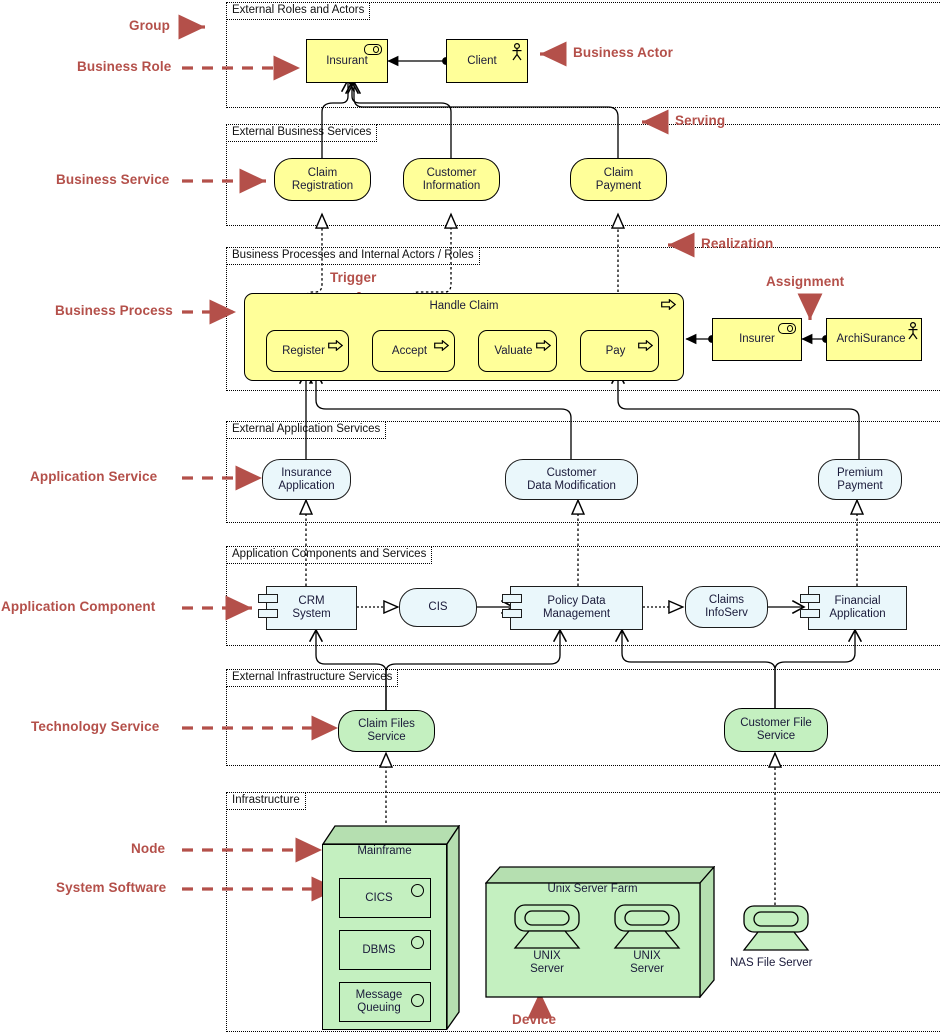  I want to click on annotation-node: Node, so click(148, 848).